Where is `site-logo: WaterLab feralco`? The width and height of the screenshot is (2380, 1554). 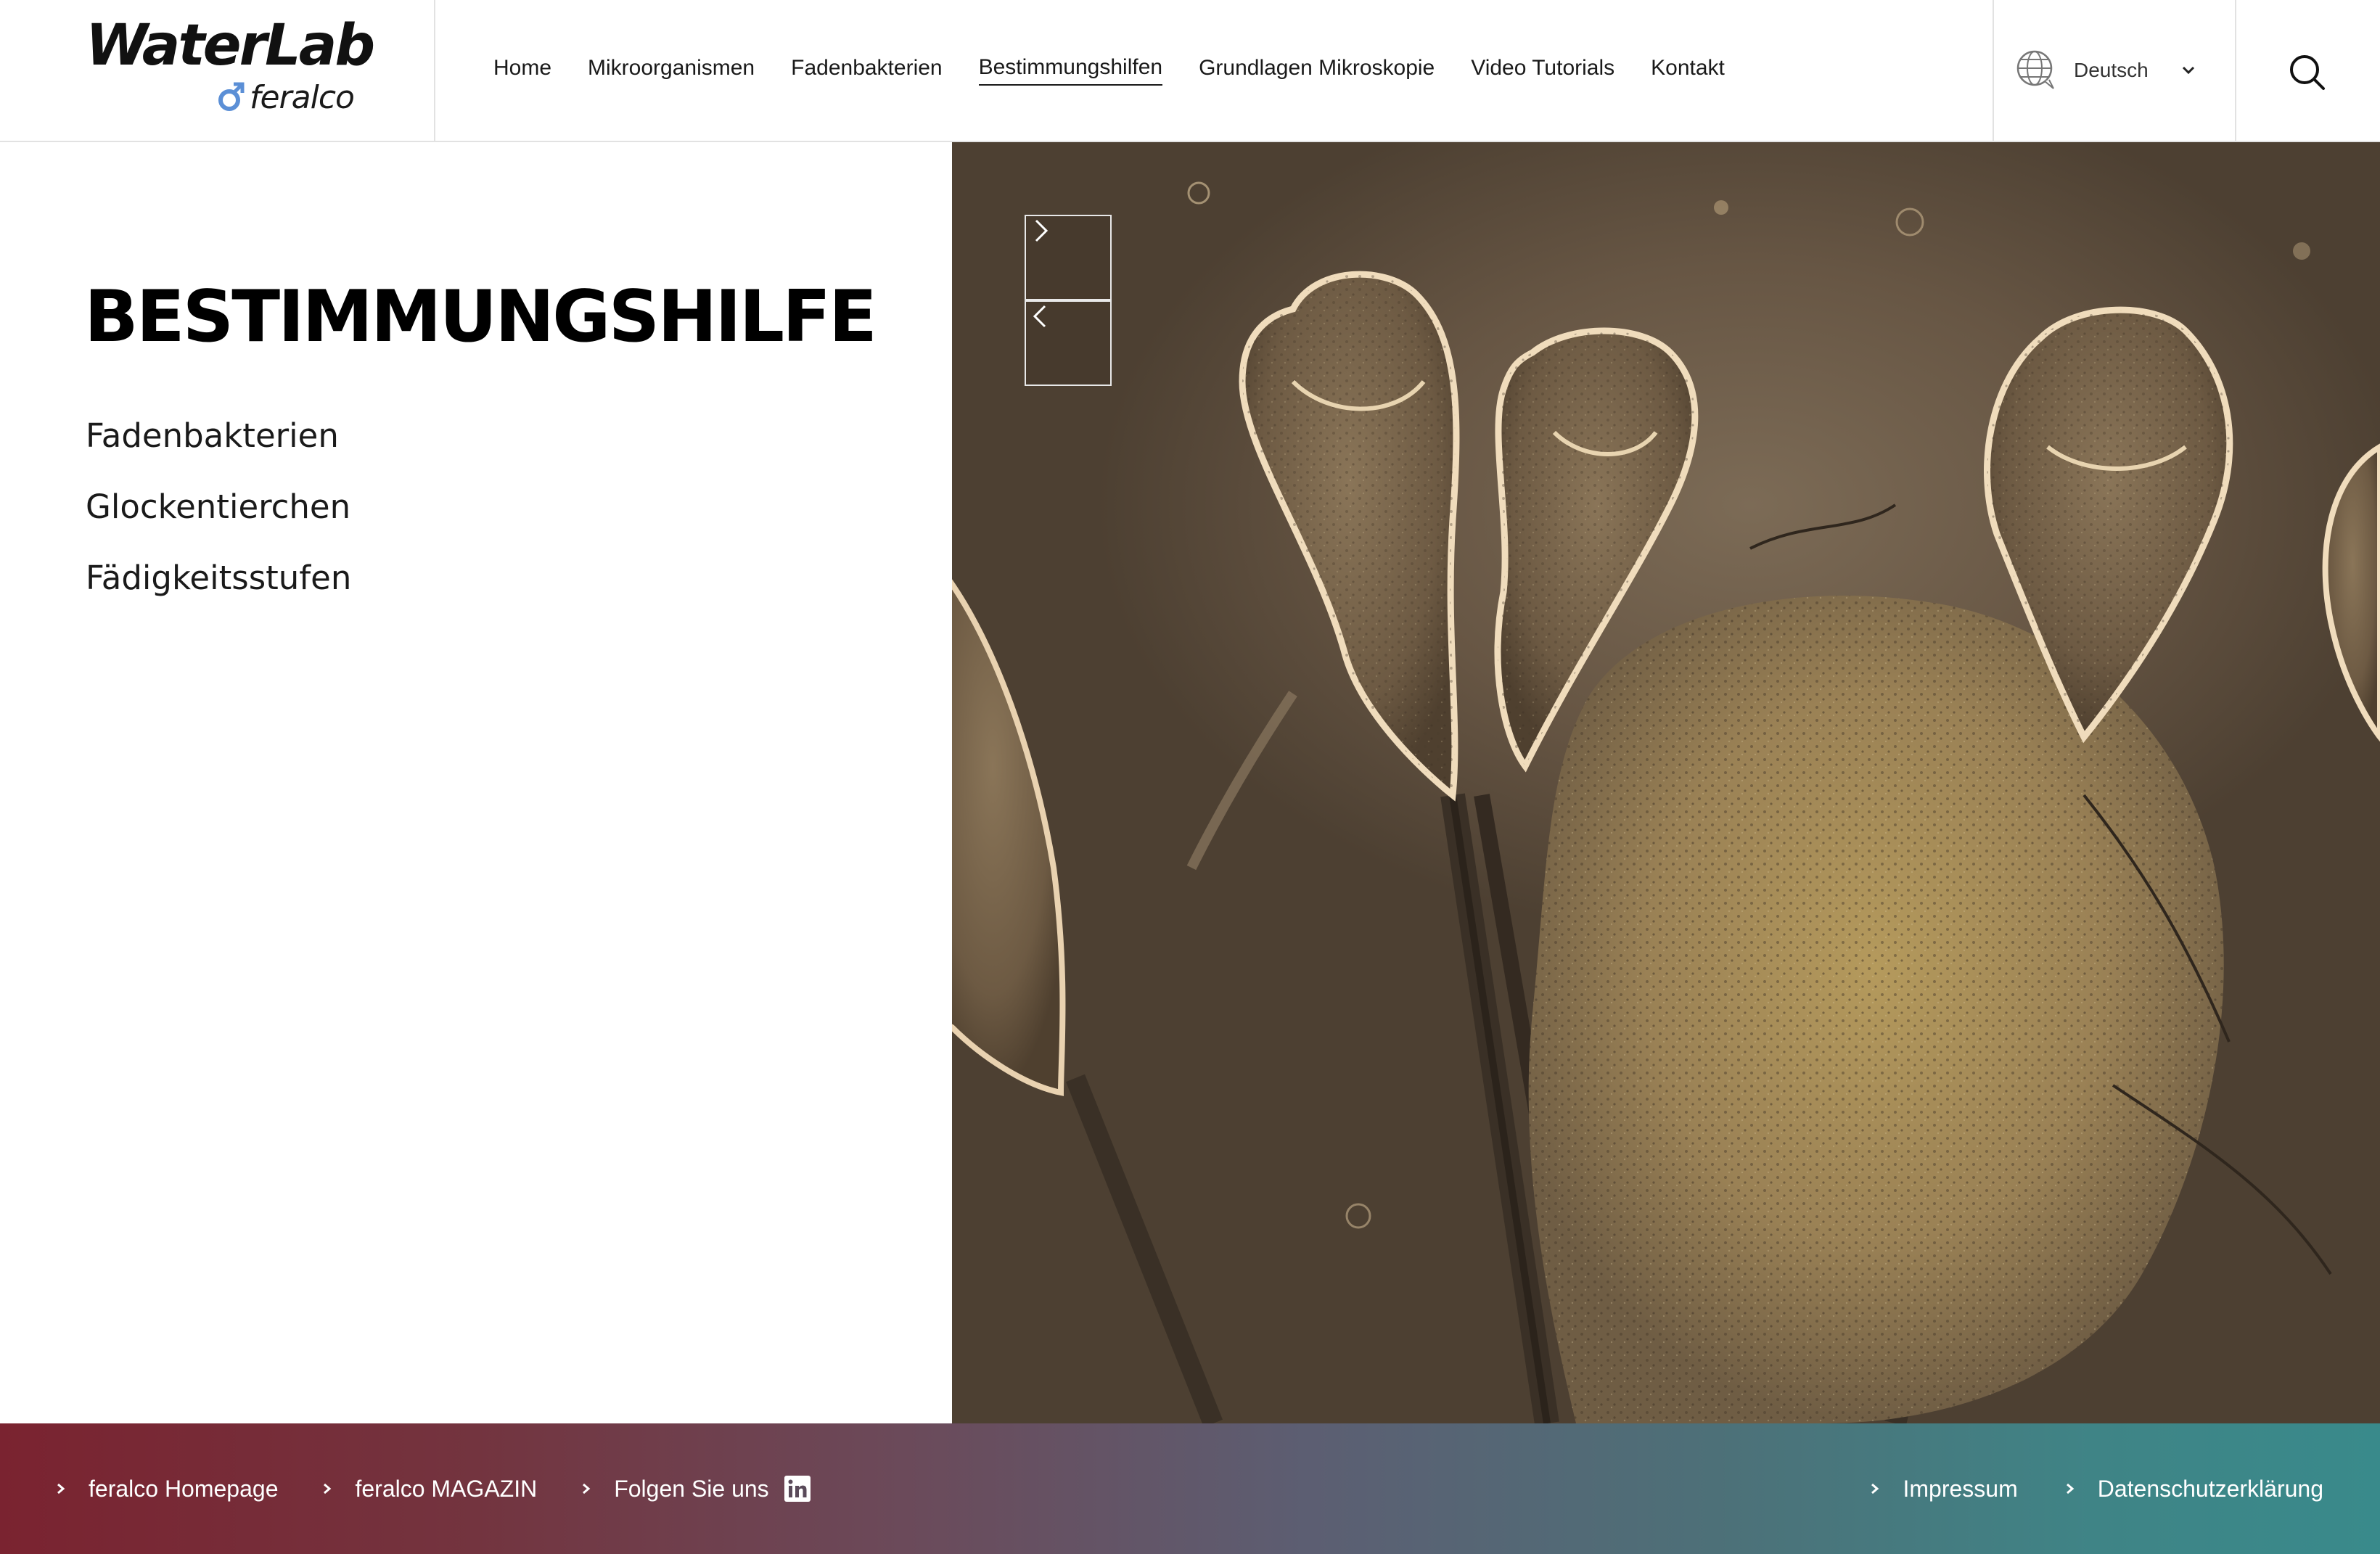
site-logo: WaterLab feralco is located at coordinates (217, 70).